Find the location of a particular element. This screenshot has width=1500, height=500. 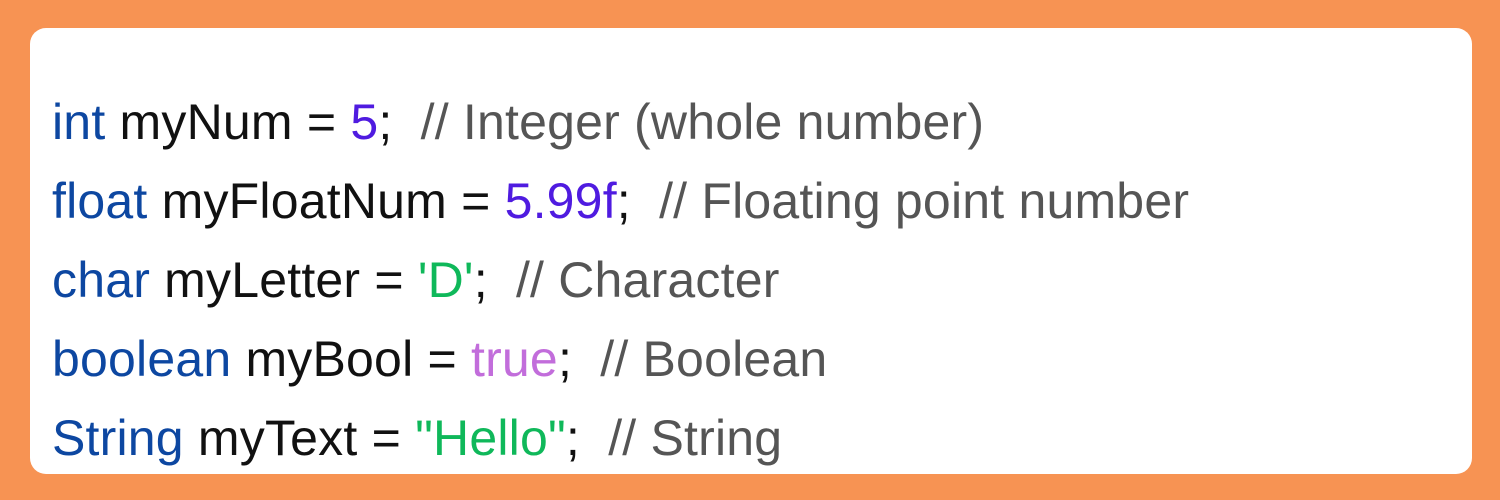

variable-name: myLetter is located at coordinates (262, 280).